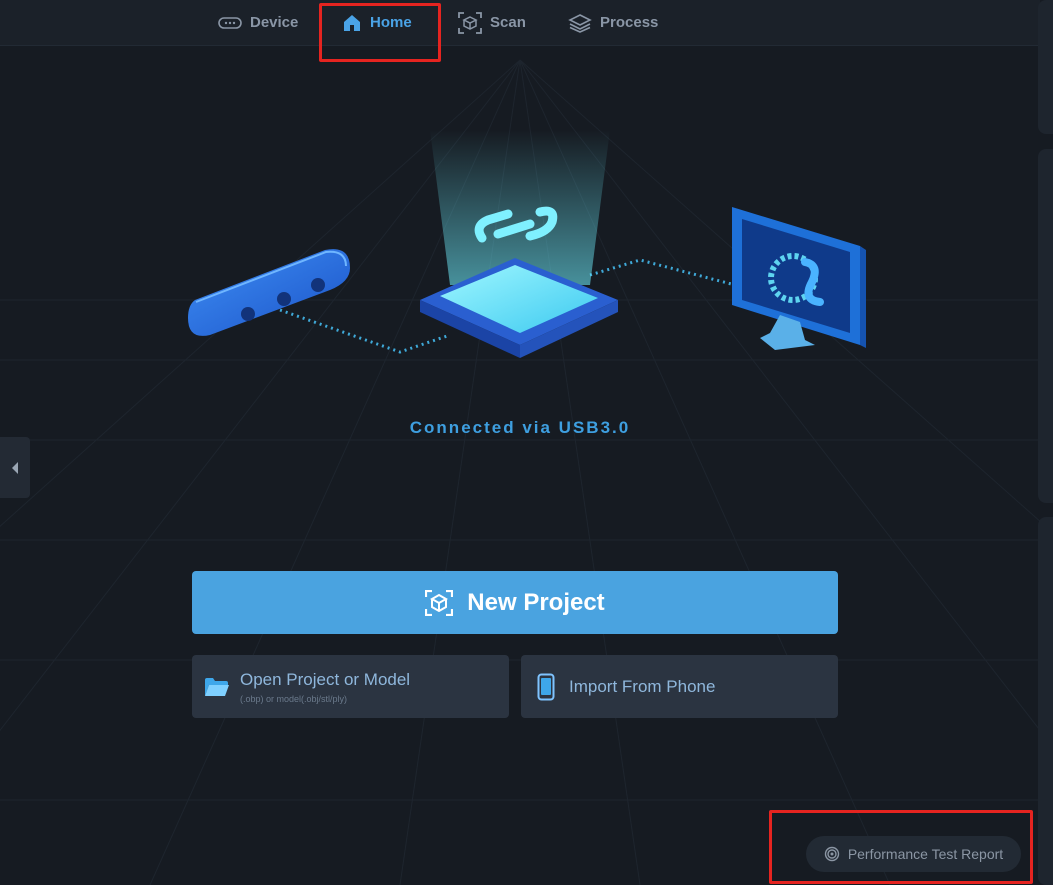  I want to click on performance-report-label: Performance Test Report, so click(925, 854).